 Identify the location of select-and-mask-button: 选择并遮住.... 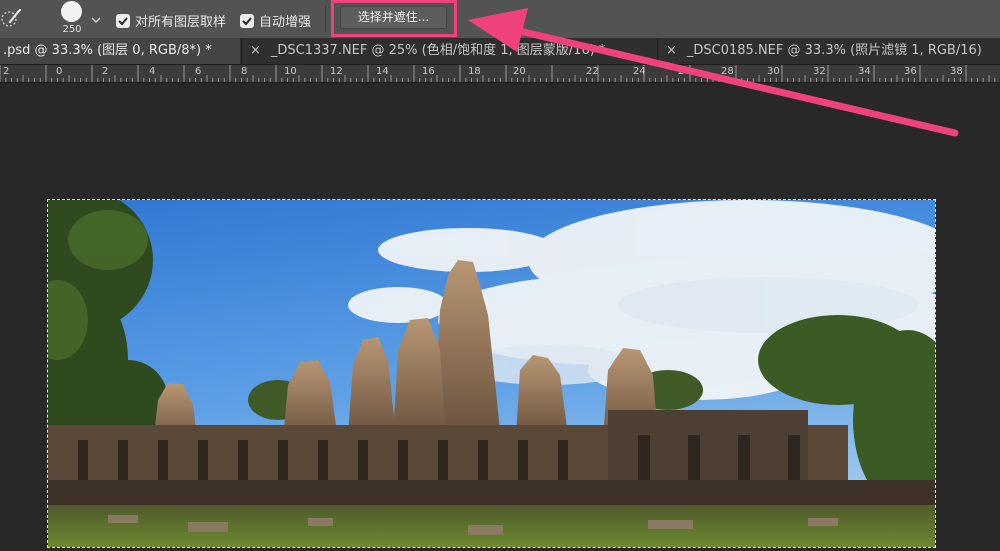
(393, 17).